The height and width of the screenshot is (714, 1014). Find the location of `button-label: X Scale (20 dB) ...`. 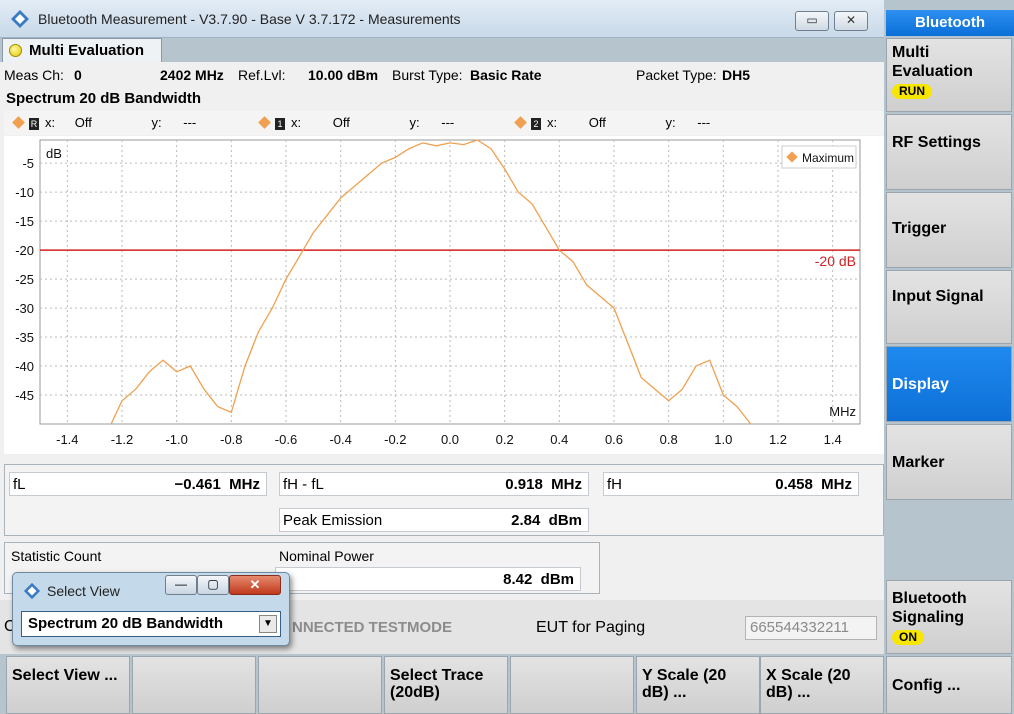

button-label: X Scale (20 dB) ... is located at coordinates (808, 684).